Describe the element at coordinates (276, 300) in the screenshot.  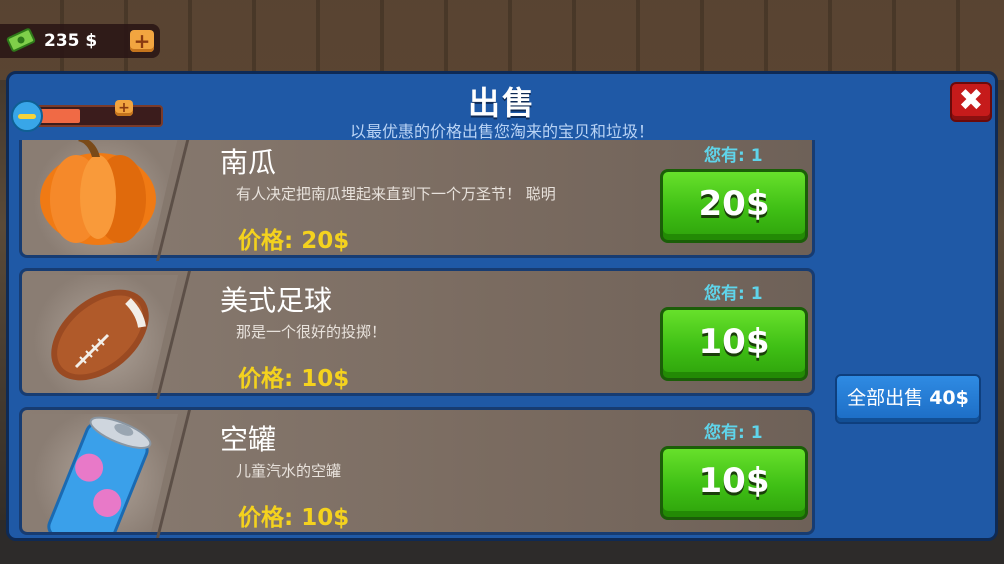
I see `item-name: 美式足球` at that location.